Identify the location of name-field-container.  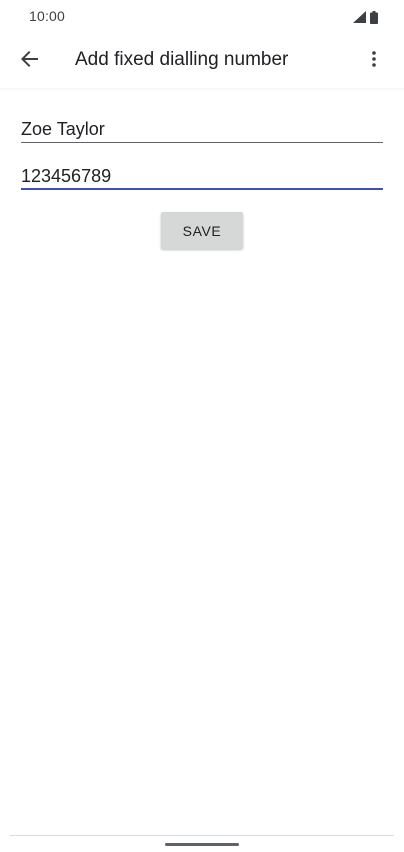
(202, 126).